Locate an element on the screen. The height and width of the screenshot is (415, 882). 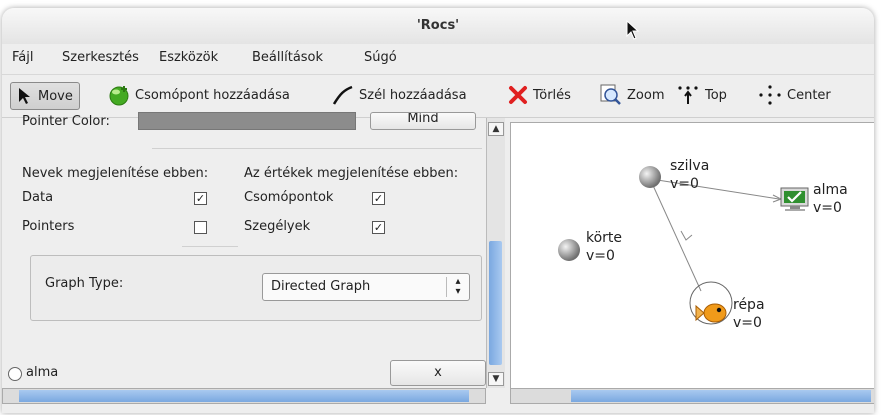
pointers-checkbox is located at coordinates (200, 227).